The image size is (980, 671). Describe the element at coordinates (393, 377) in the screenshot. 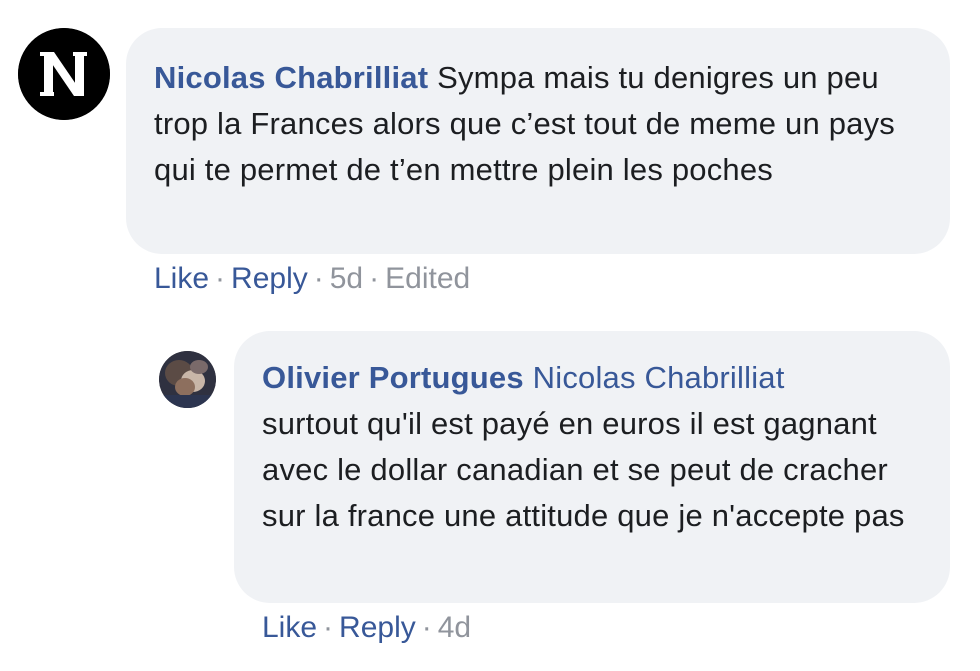

I see `comment-author: Olivier Portugues` at that location.